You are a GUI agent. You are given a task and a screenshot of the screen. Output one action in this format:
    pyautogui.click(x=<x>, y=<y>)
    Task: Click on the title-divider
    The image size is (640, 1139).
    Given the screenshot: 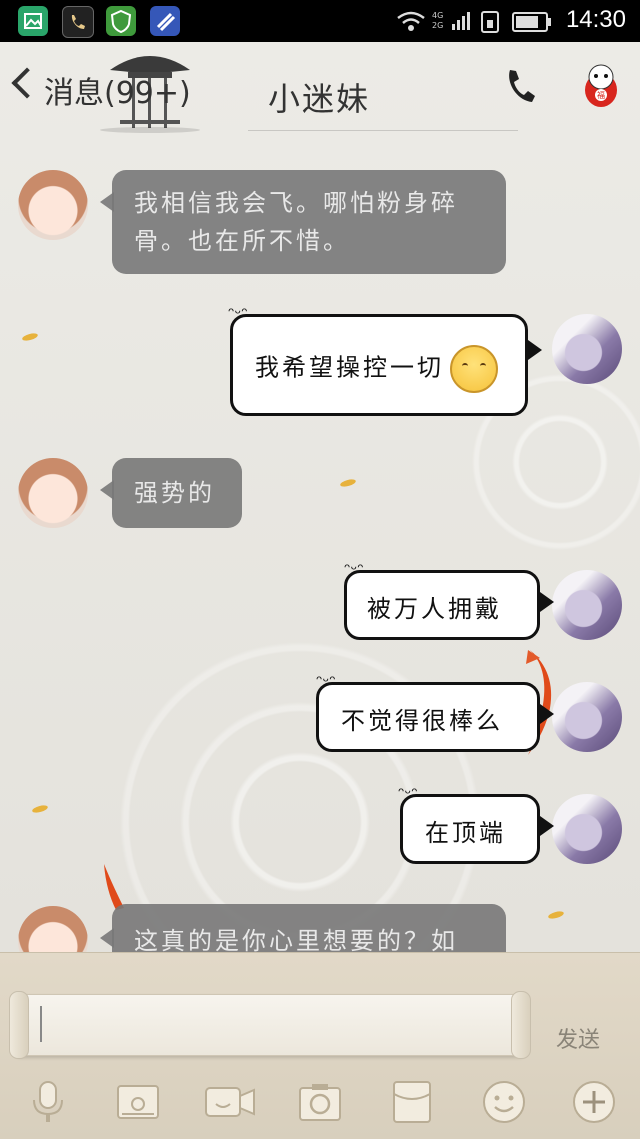 What is the action you would take?
    pyautogui.click(x=383, y=130)
    